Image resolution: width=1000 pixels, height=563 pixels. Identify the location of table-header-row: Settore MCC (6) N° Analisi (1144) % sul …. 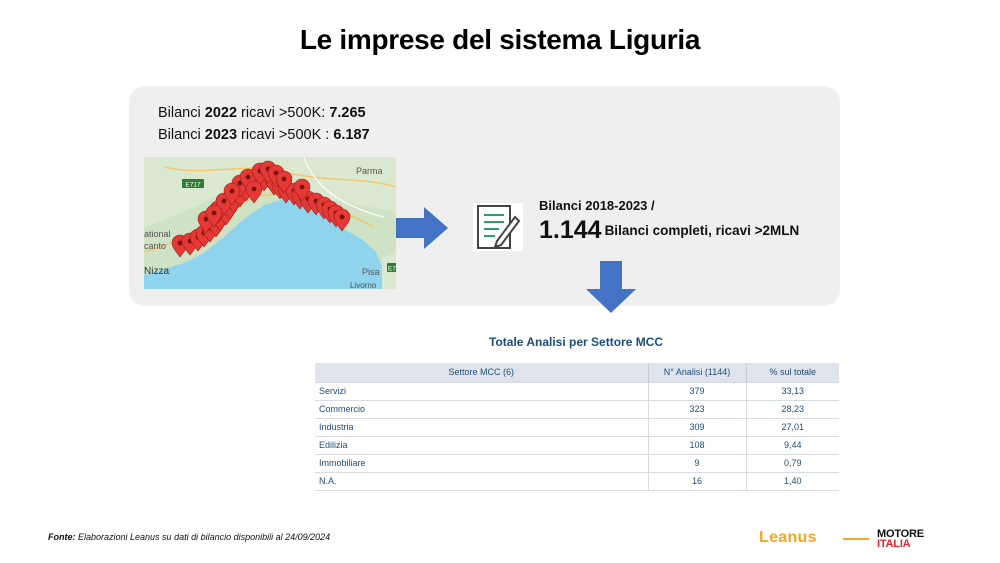
(577, 372).